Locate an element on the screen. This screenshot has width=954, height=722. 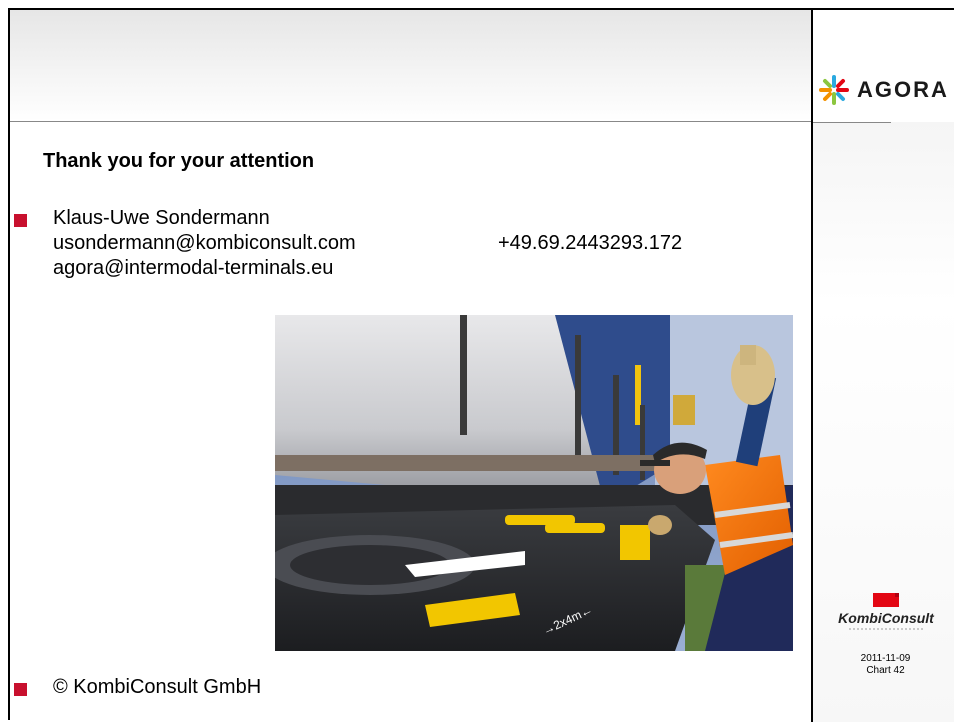
agora-star-icon is located at coordinates (834, 90).